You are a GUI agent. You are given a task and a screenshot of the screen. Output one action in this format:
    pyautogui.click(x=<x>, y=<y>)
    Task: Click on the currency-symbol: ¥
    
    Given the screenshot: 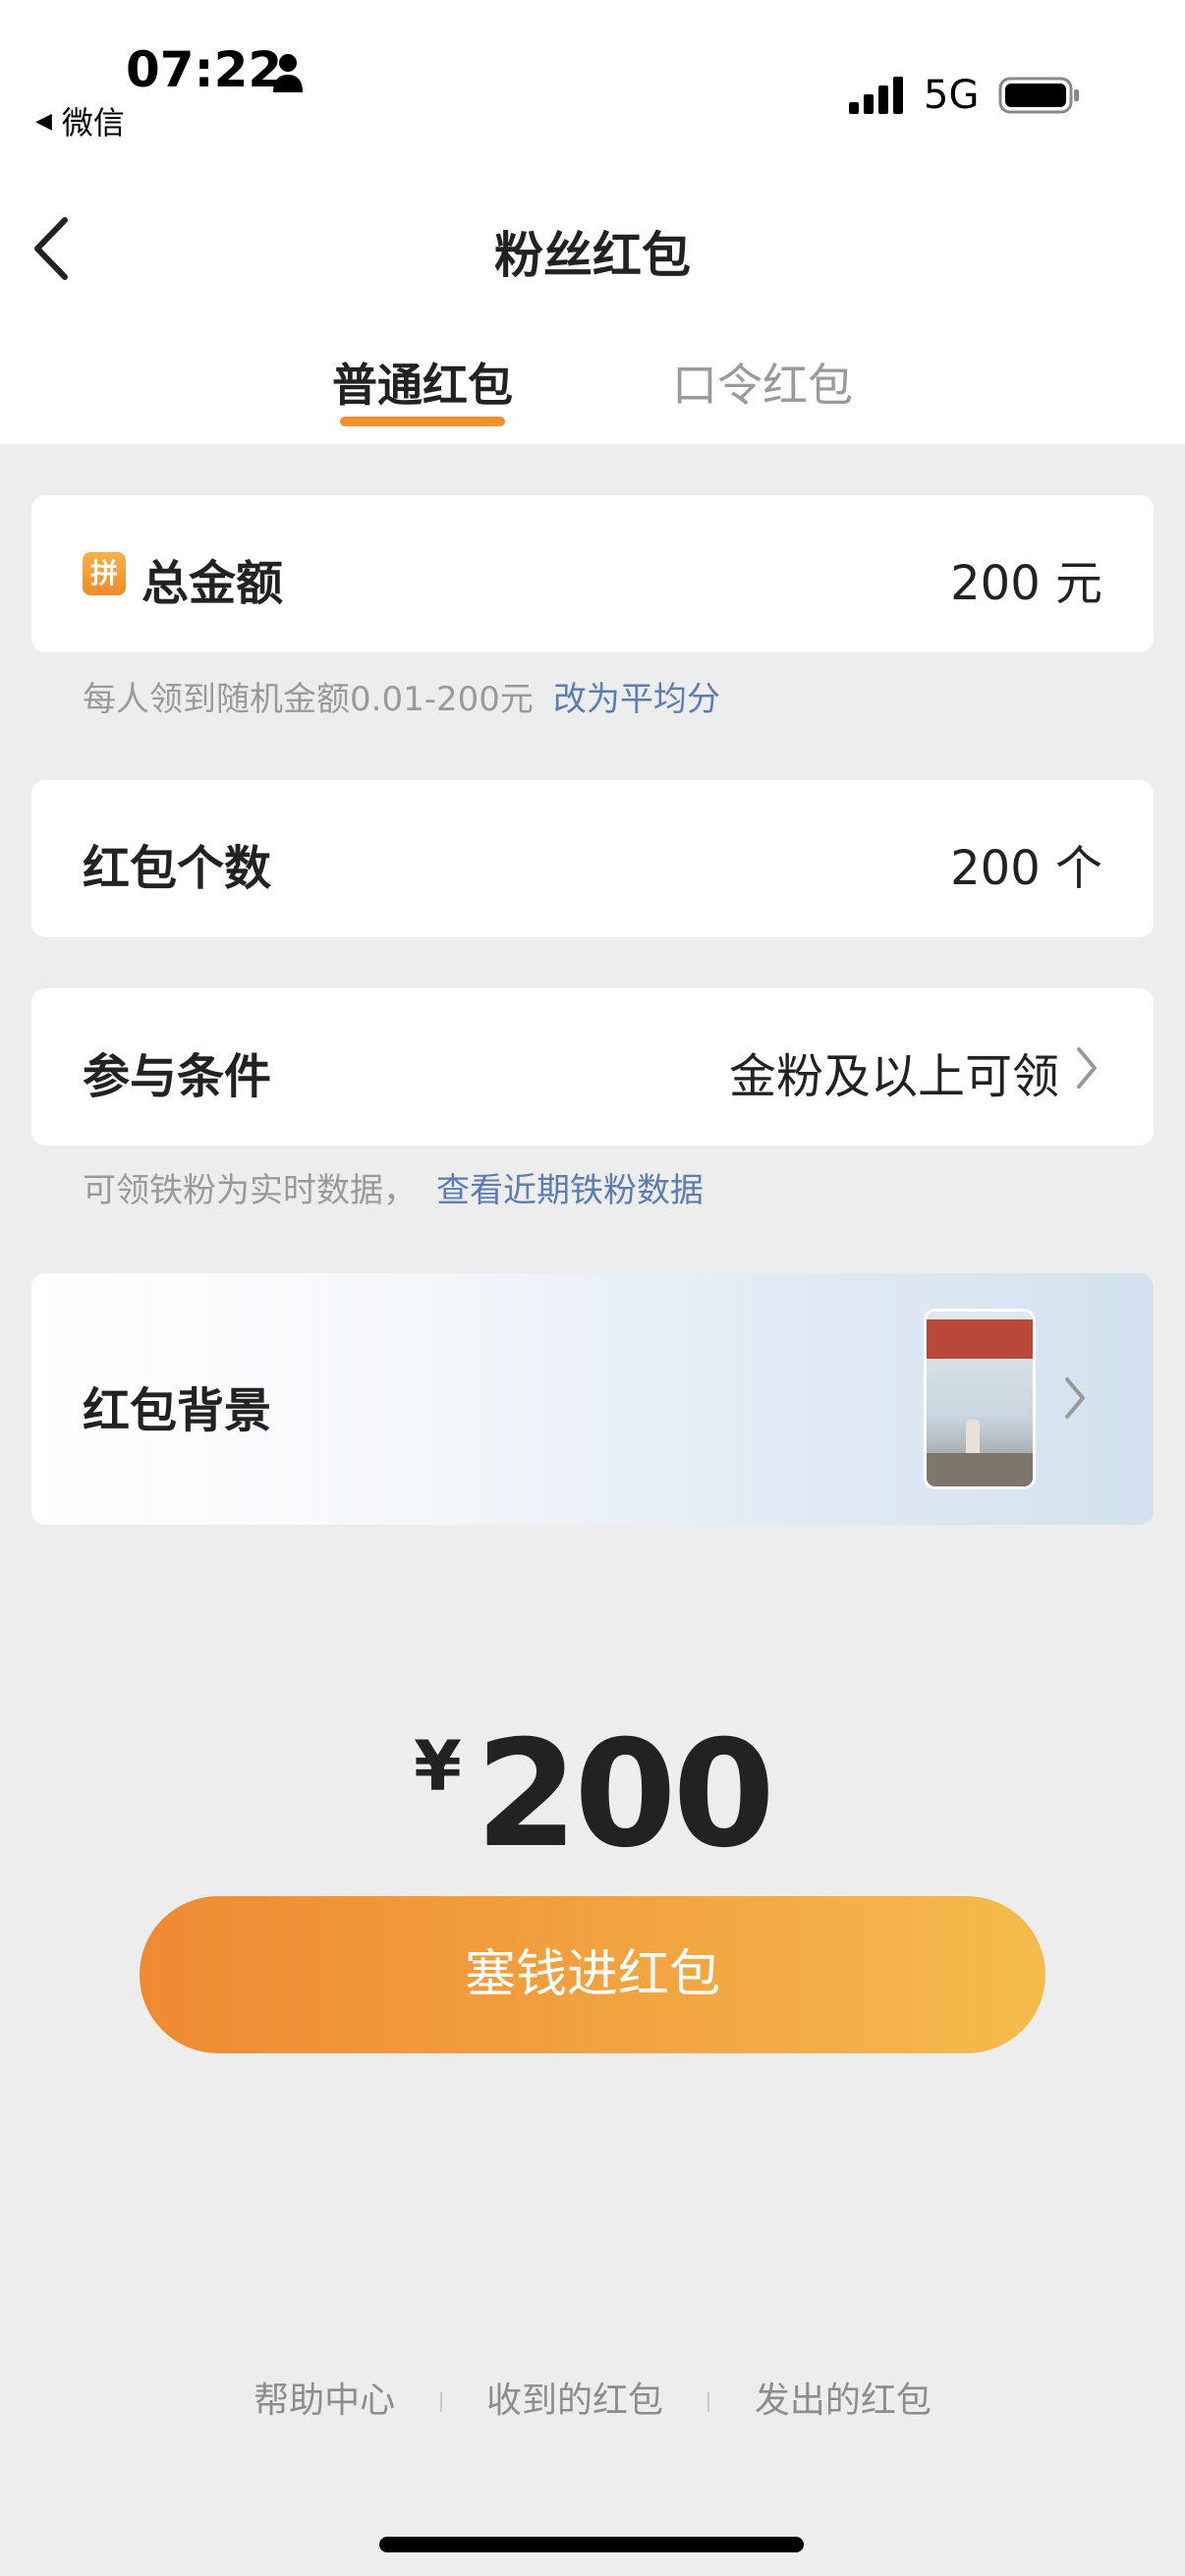 What is the action you would take?
    pyautogui.click(x=438, y=1766)
    